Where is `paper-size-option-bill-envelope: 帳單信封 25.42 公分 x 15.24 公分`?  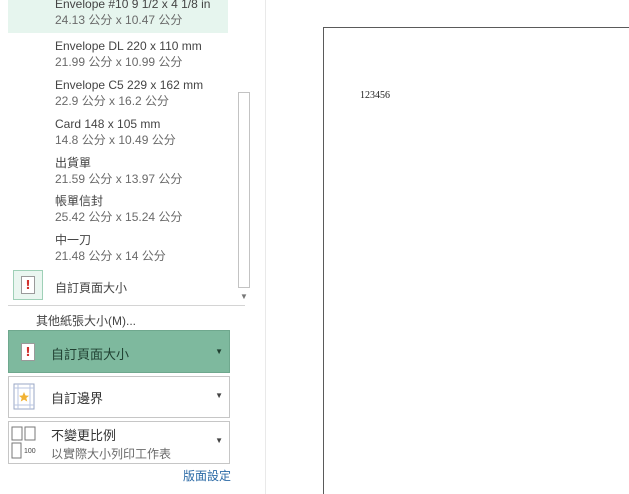
paper-size-option-bill-envelope: 帳單信封 25.42 公分 x 15.24 公分 is located at coordinates (118, 210).